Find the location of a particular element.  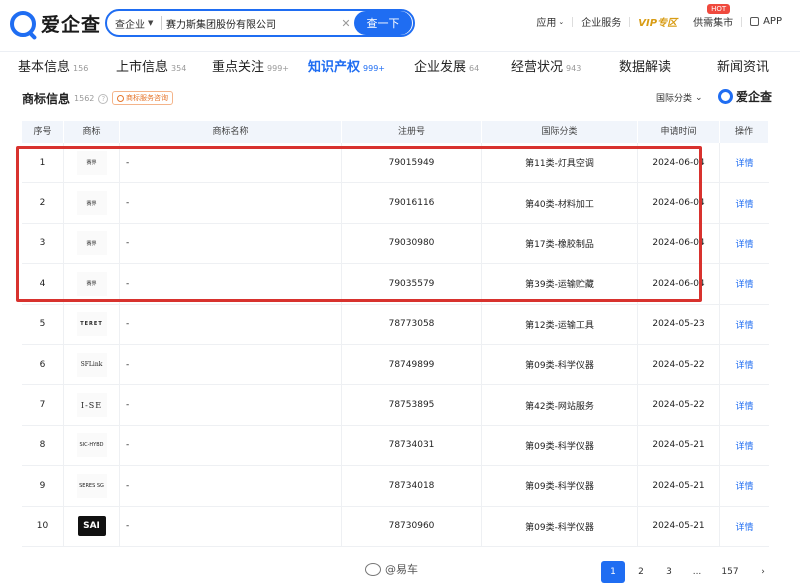

tab-key-focus: 重点关注 999+ is located at coordinates (250, 65).